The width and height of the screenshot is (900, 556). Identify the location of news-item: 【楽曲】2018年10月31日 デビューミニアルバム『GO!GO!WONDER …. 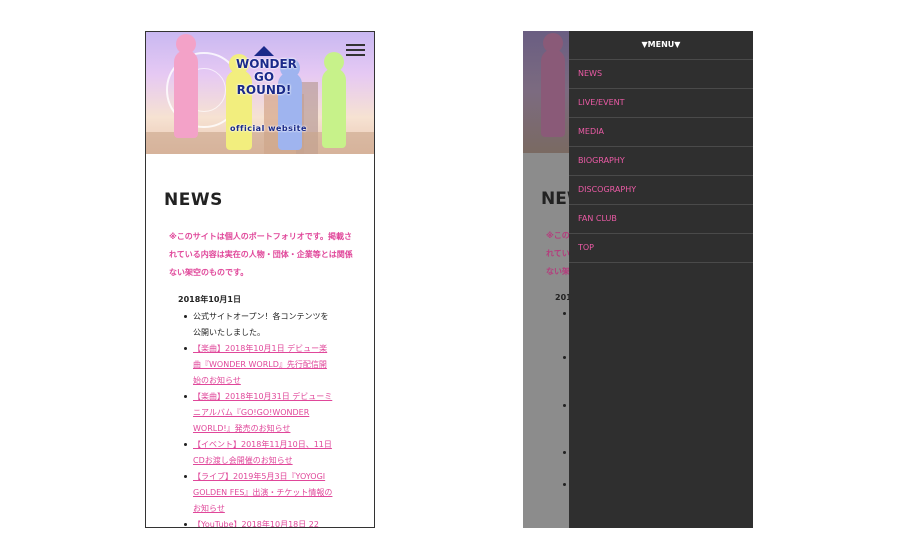
(259, 413).